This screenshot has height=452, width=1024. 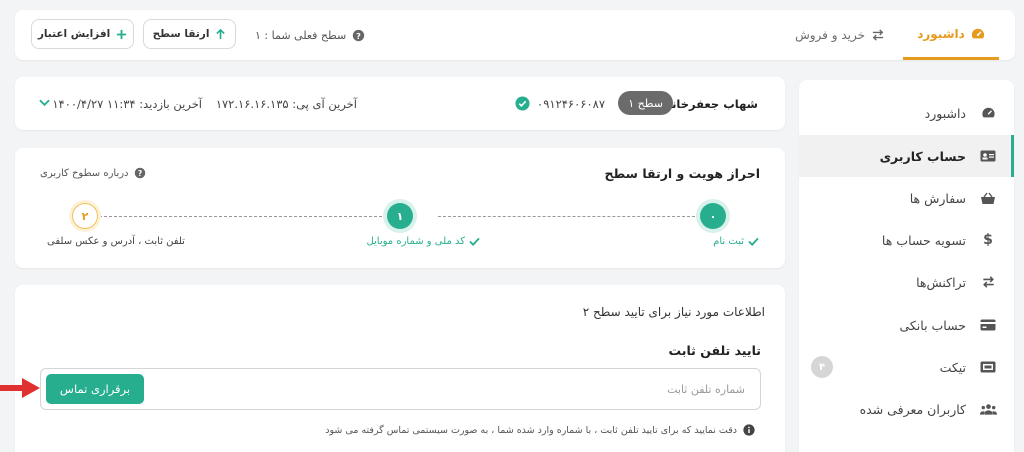 What do you see at coordinates (906, 282) in the screenshot?
I see `sidebar-item-transactions: تراکنش‌ها` at bounding box center [906, 282].